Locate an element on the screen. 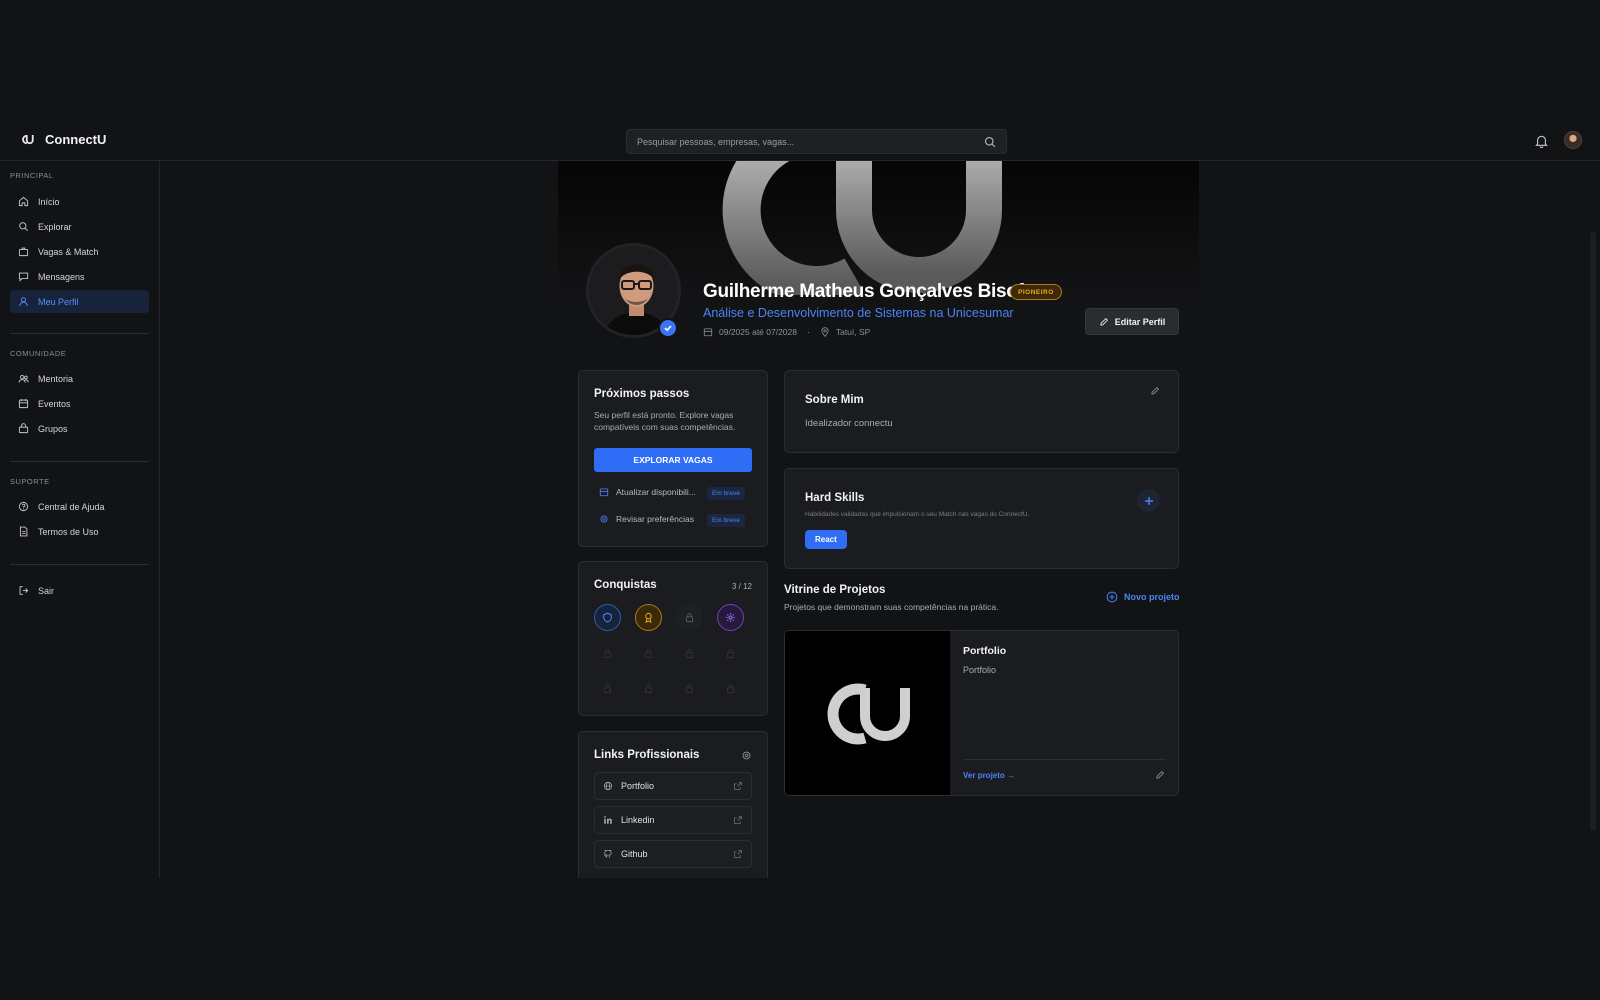 The image size is (1600, 1000). app-name: ConnectU is located at coordinates (76, 139).